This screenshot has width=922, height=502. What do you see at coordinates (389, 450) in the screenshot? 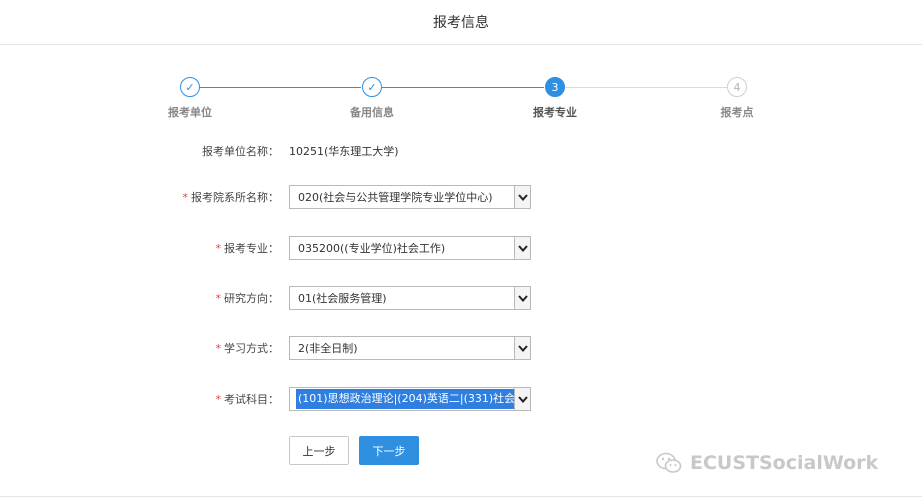
I see `next-step-button: 下一步` at bounding box center [389, 450].